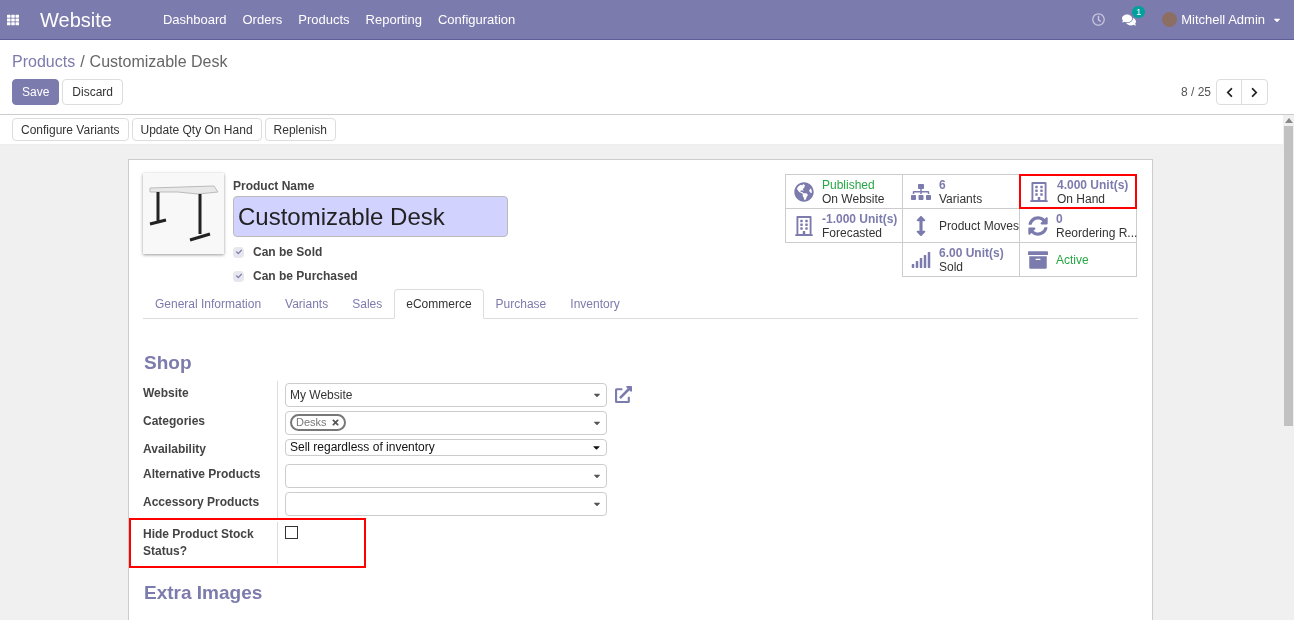  What do you see at coordinates (1060, 218) in the screenshot?
I see `stat-value: 0` at bounding box center [1060, 218].